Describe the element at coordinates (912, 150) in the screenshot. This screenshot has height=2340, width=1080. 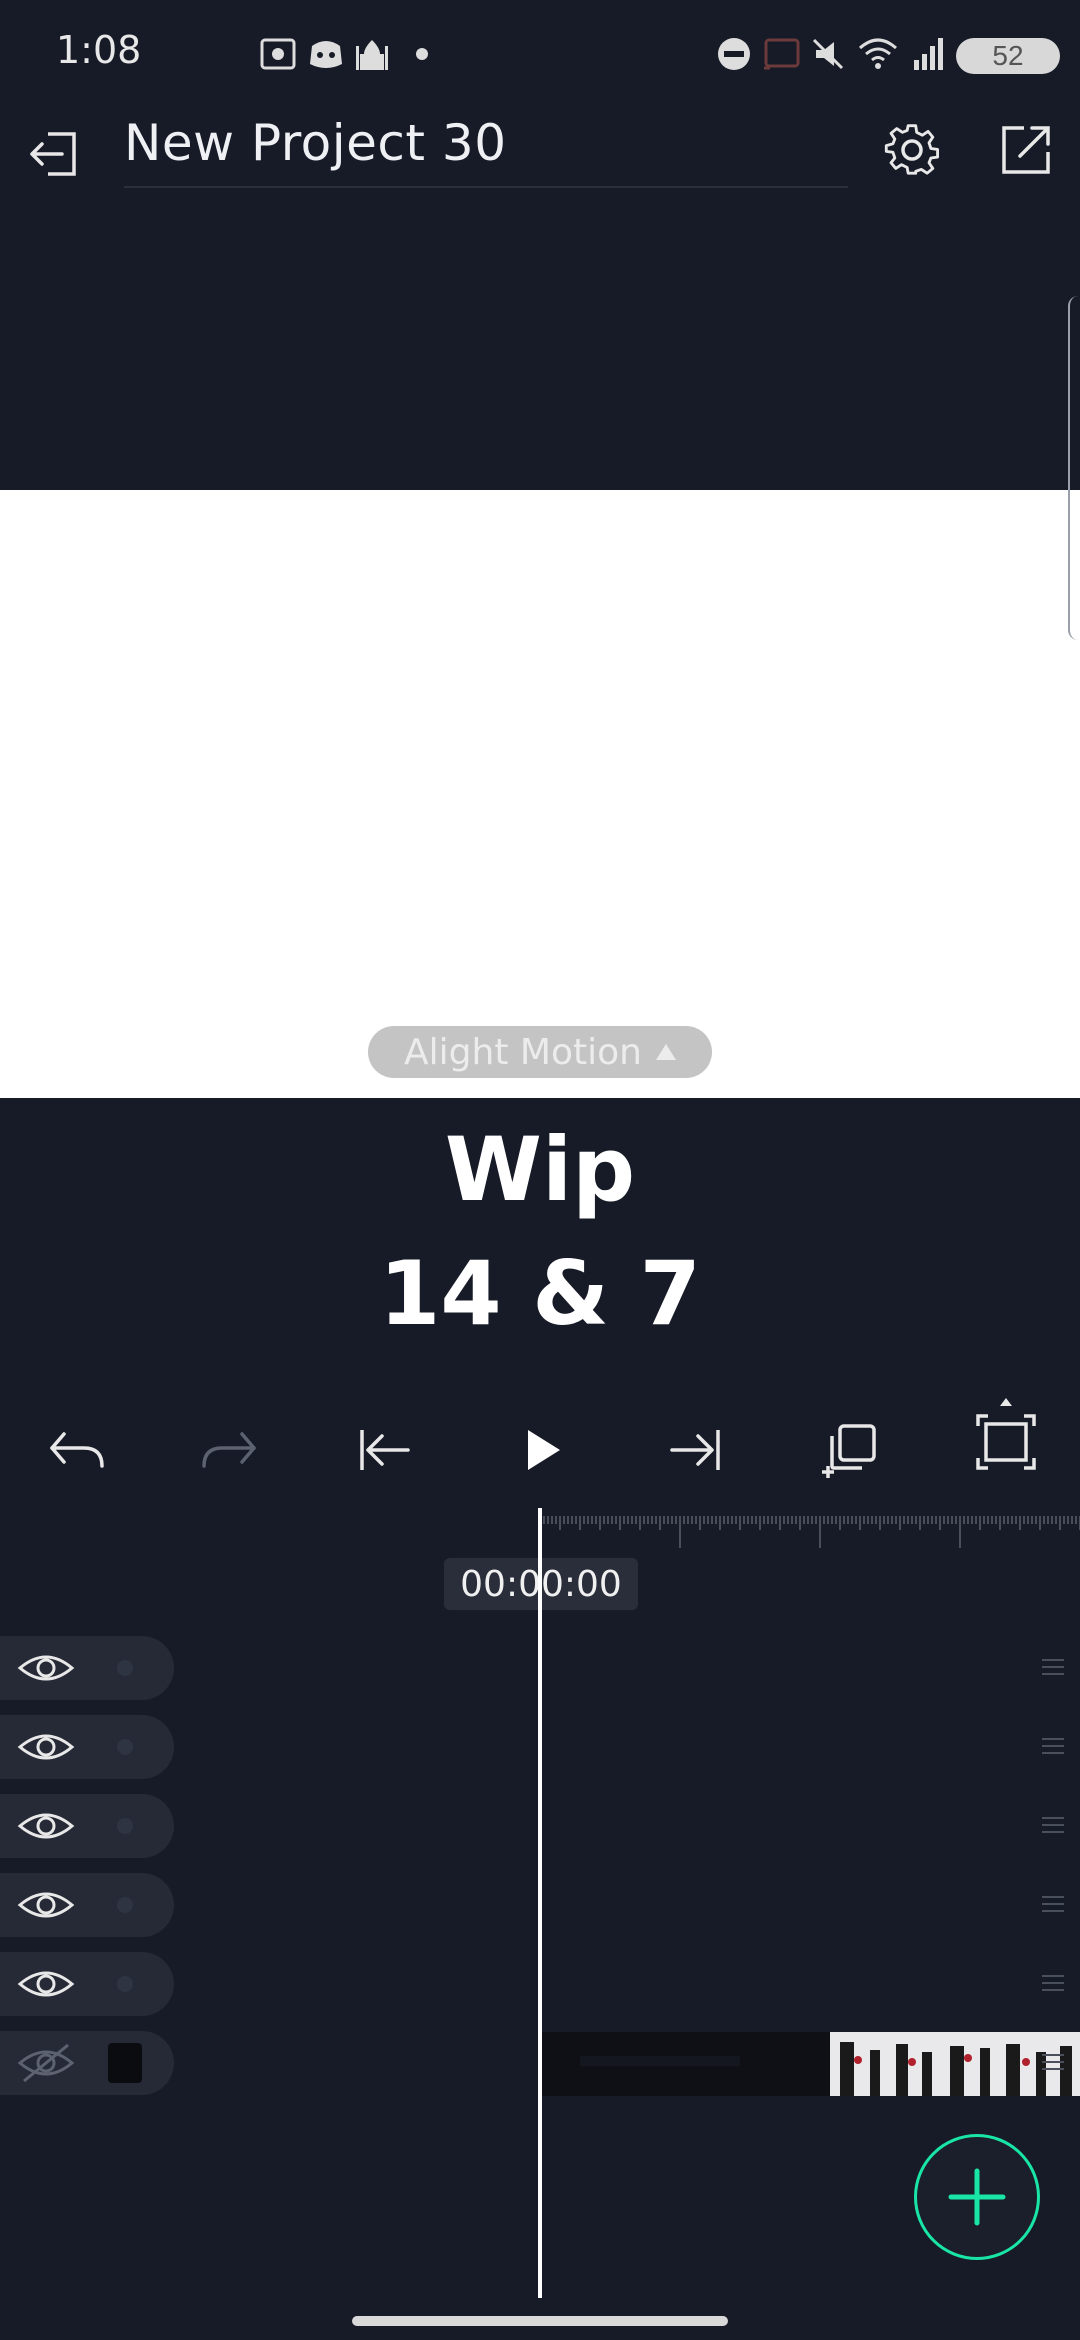
I see `gear-icon` at that location.